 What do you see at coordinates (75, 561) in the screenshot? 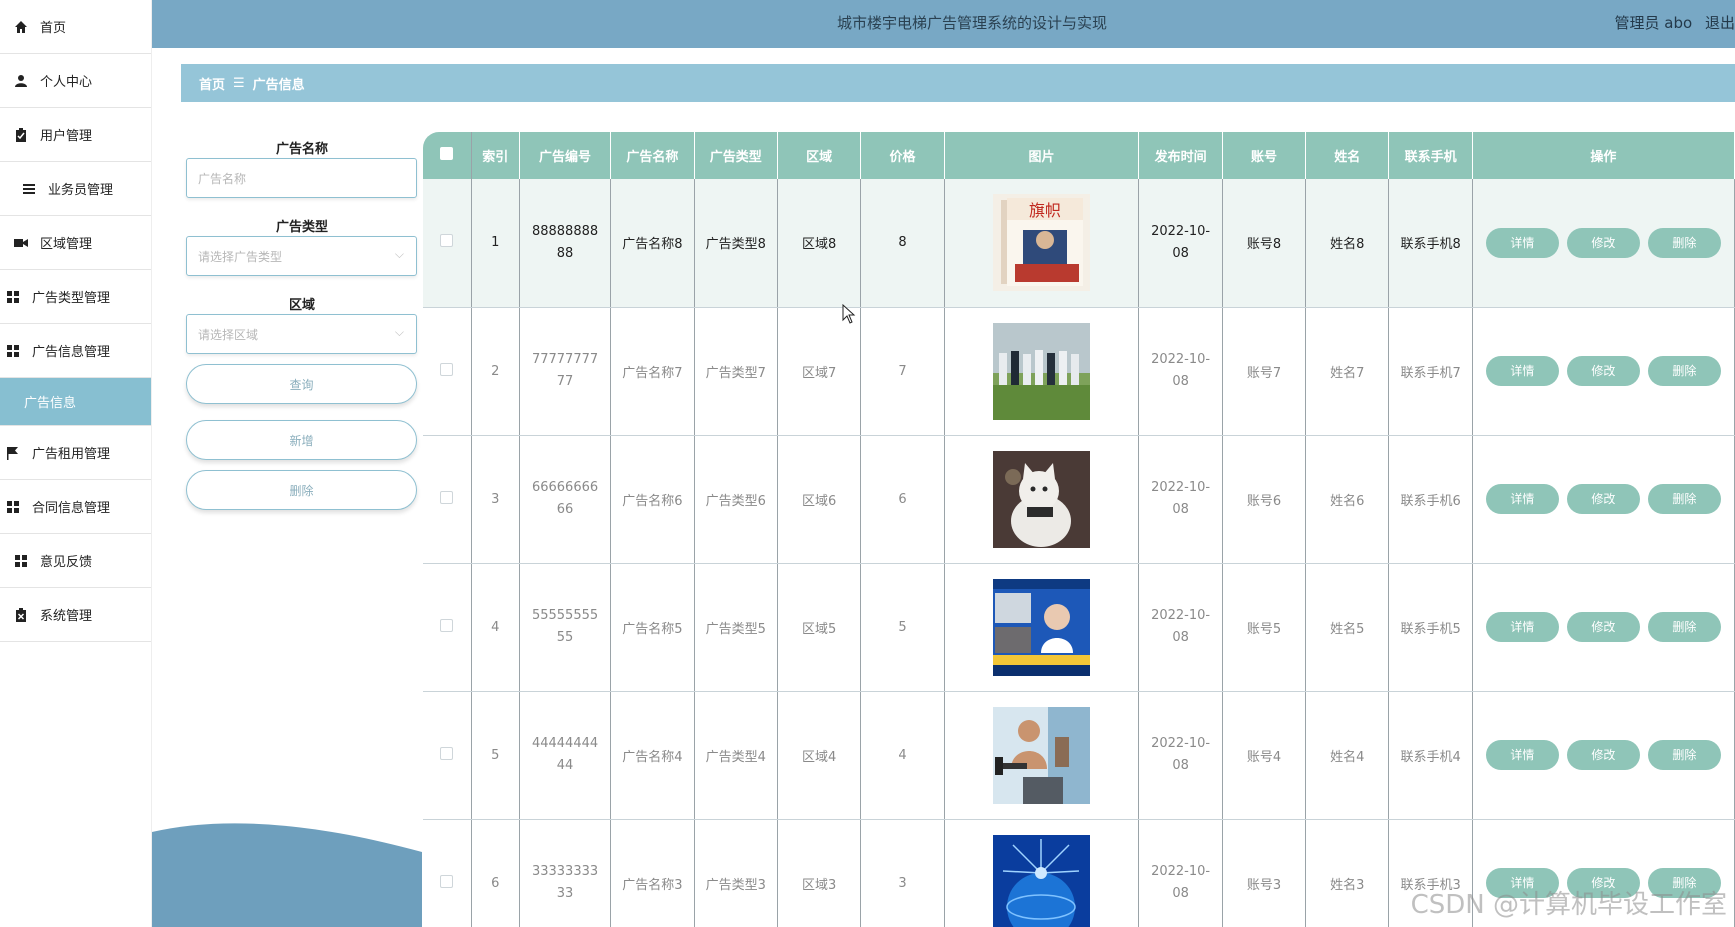
I see `sidebar-item-feedback: 意见反馈` at bounding box center [75, 561].